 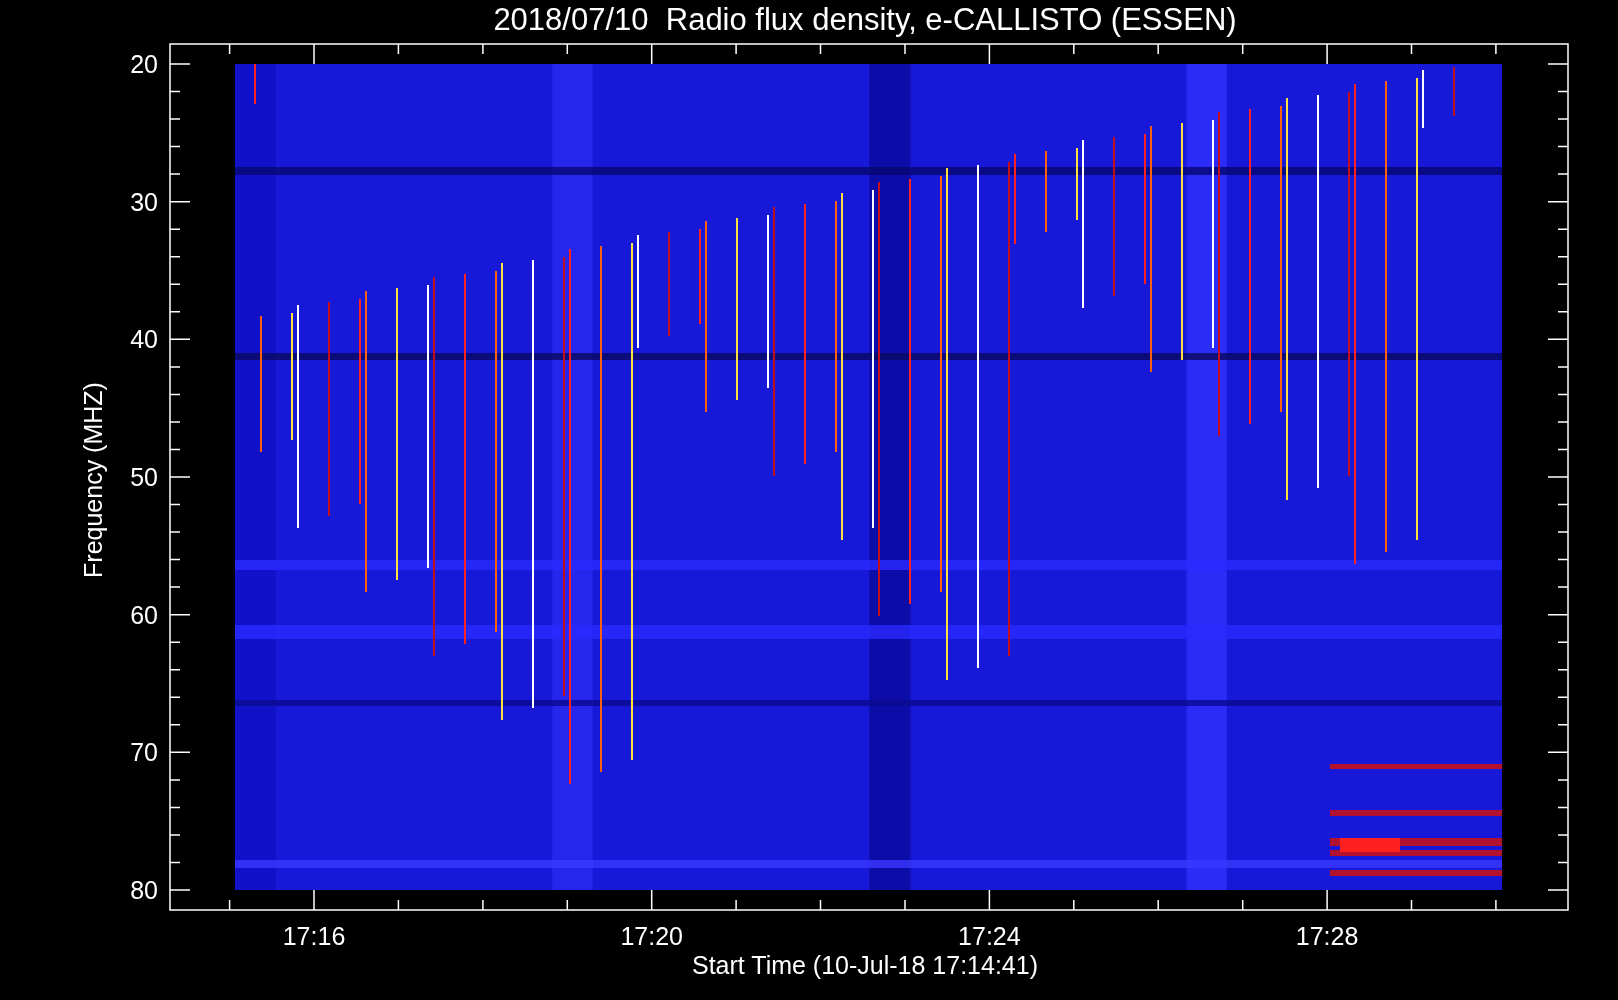 What do you see at coordinates (865, 965) in the screenshot?
I see `axis-title: Start Time (10-Jul-18 17:14:41)` at bounding box center [865, 965].